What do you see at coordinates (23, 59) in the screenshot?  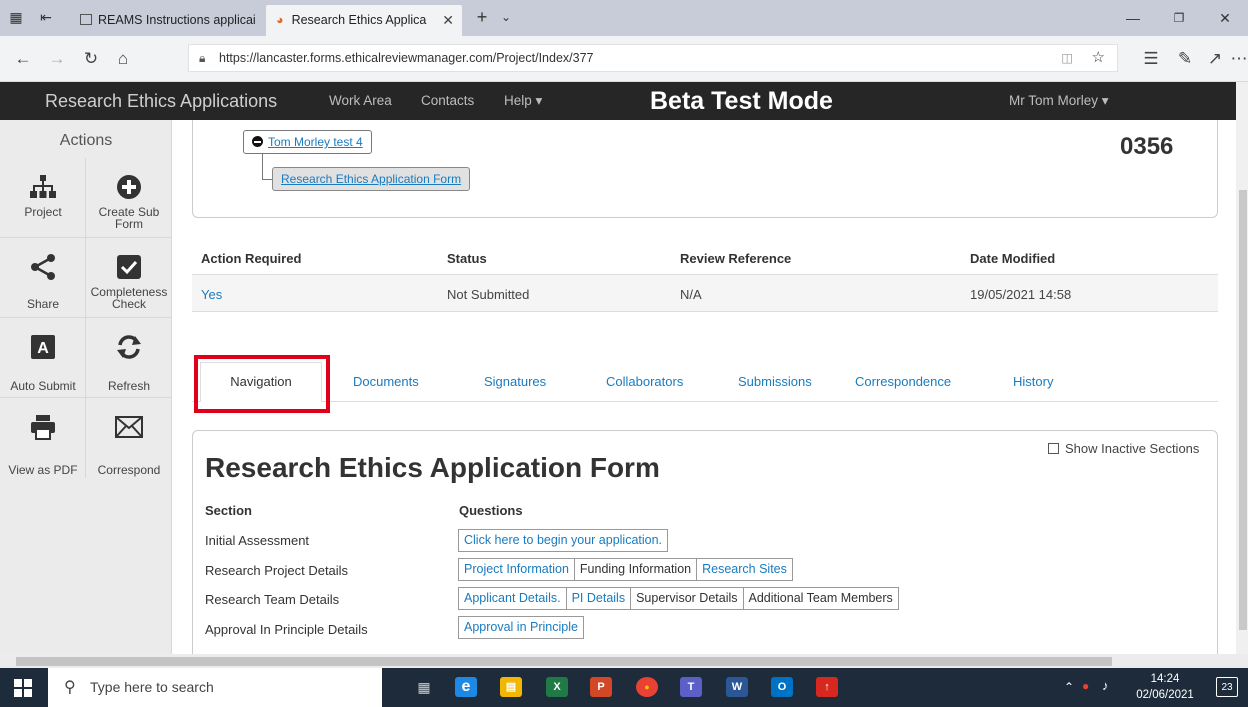 I see `back-icon: ←` at bounding box center [23, 59].